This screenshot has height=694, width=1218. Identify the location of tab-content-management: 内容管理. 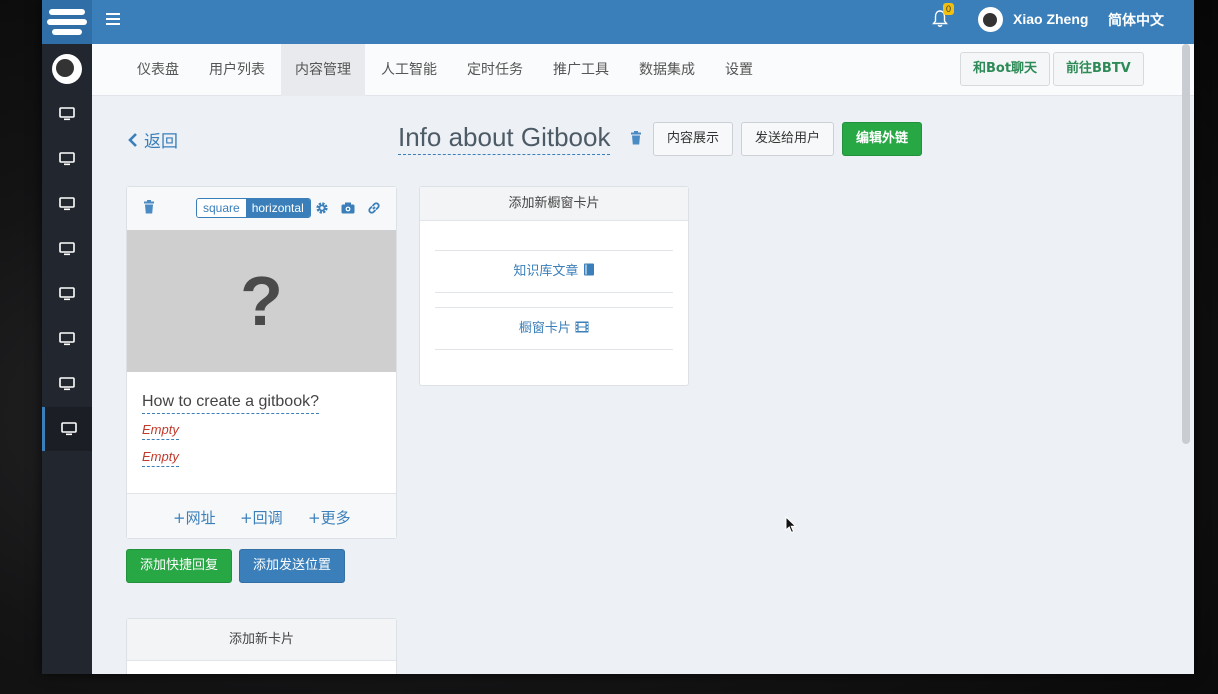
(323, 70).